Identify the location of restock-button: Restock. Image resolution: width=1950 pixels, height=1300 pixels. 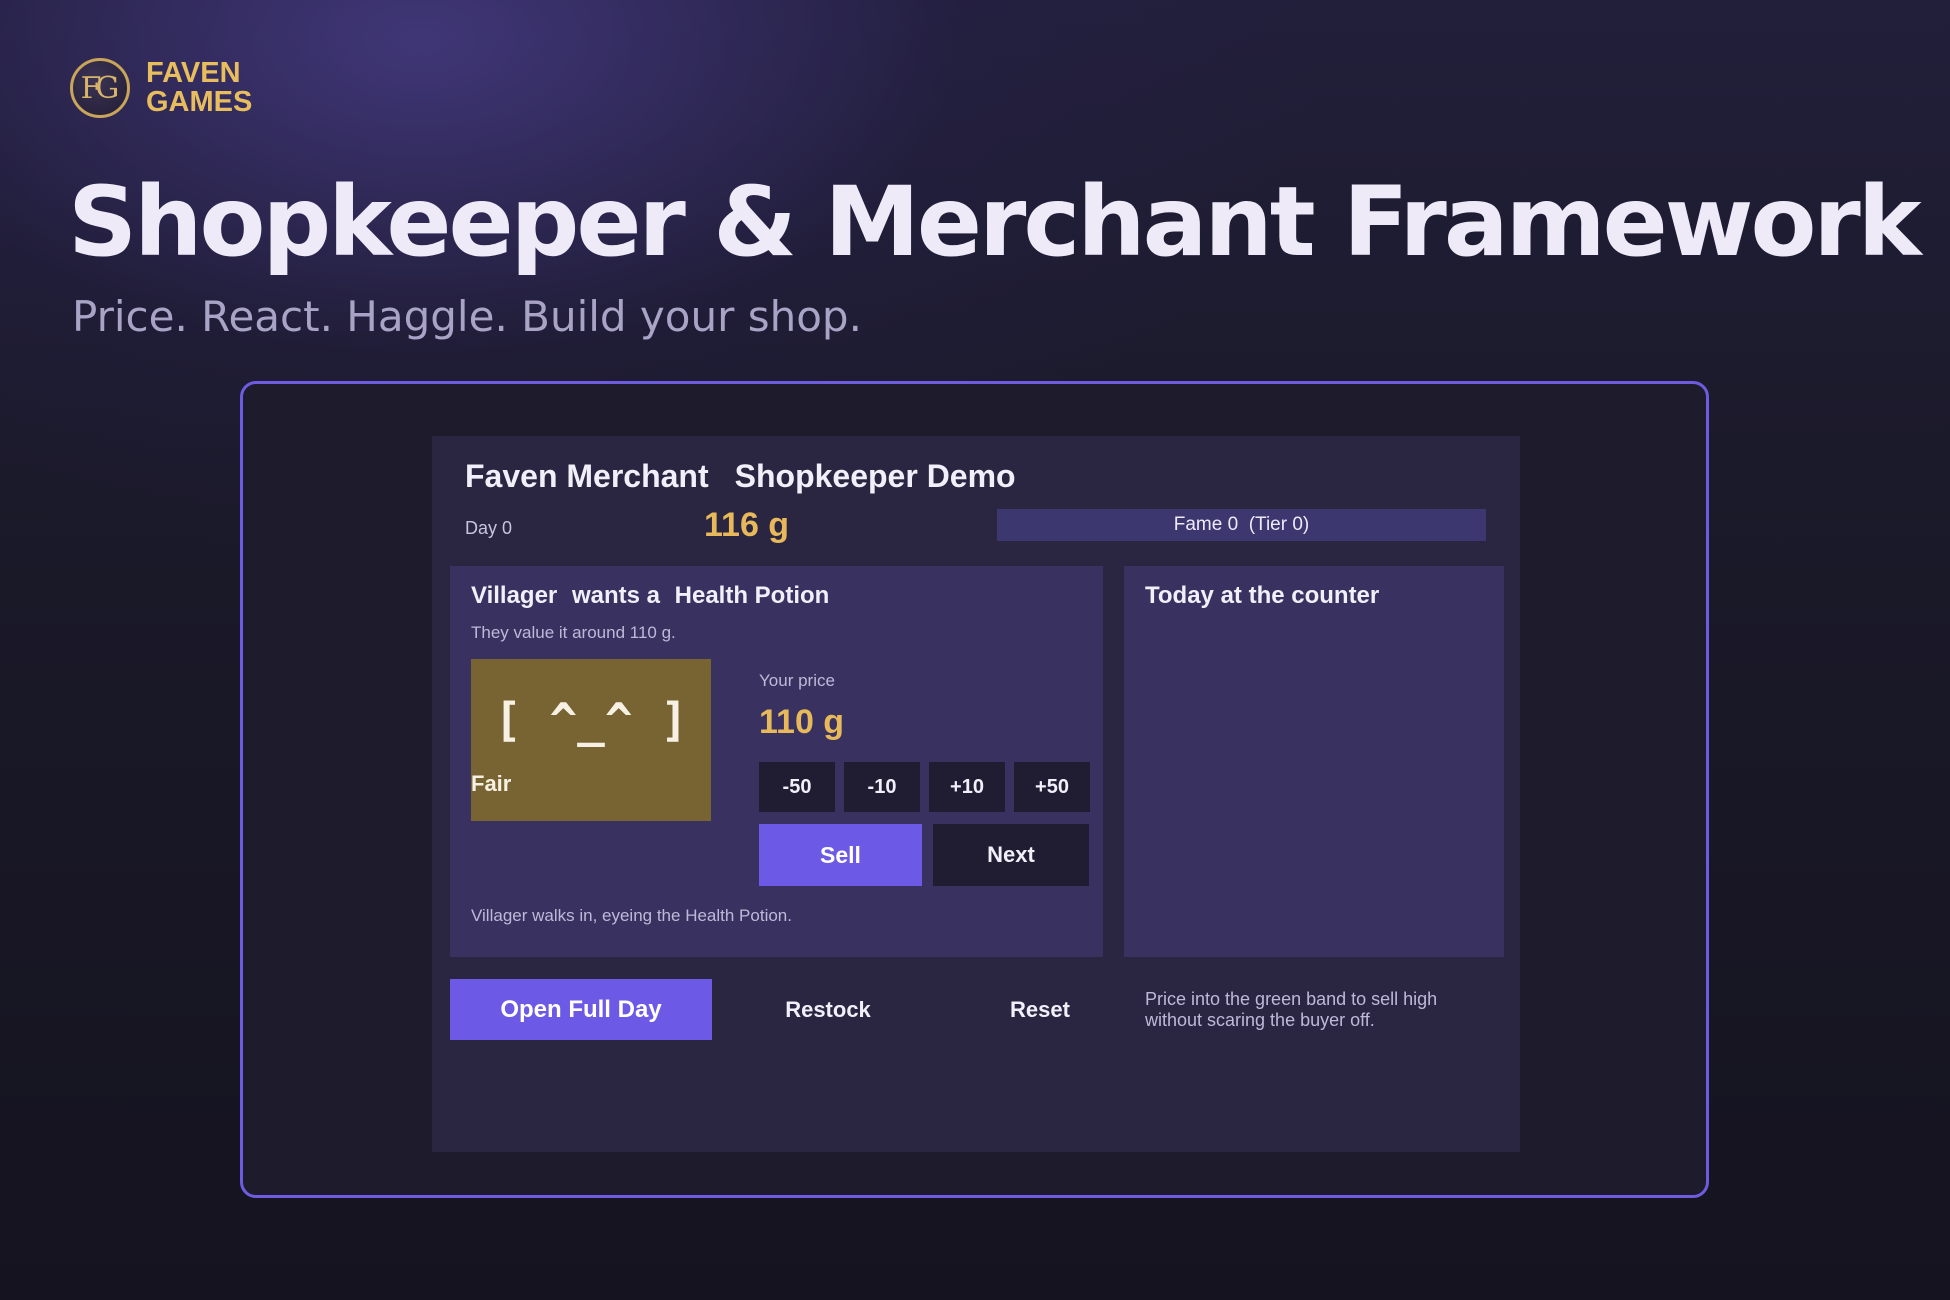
(828, 1009).